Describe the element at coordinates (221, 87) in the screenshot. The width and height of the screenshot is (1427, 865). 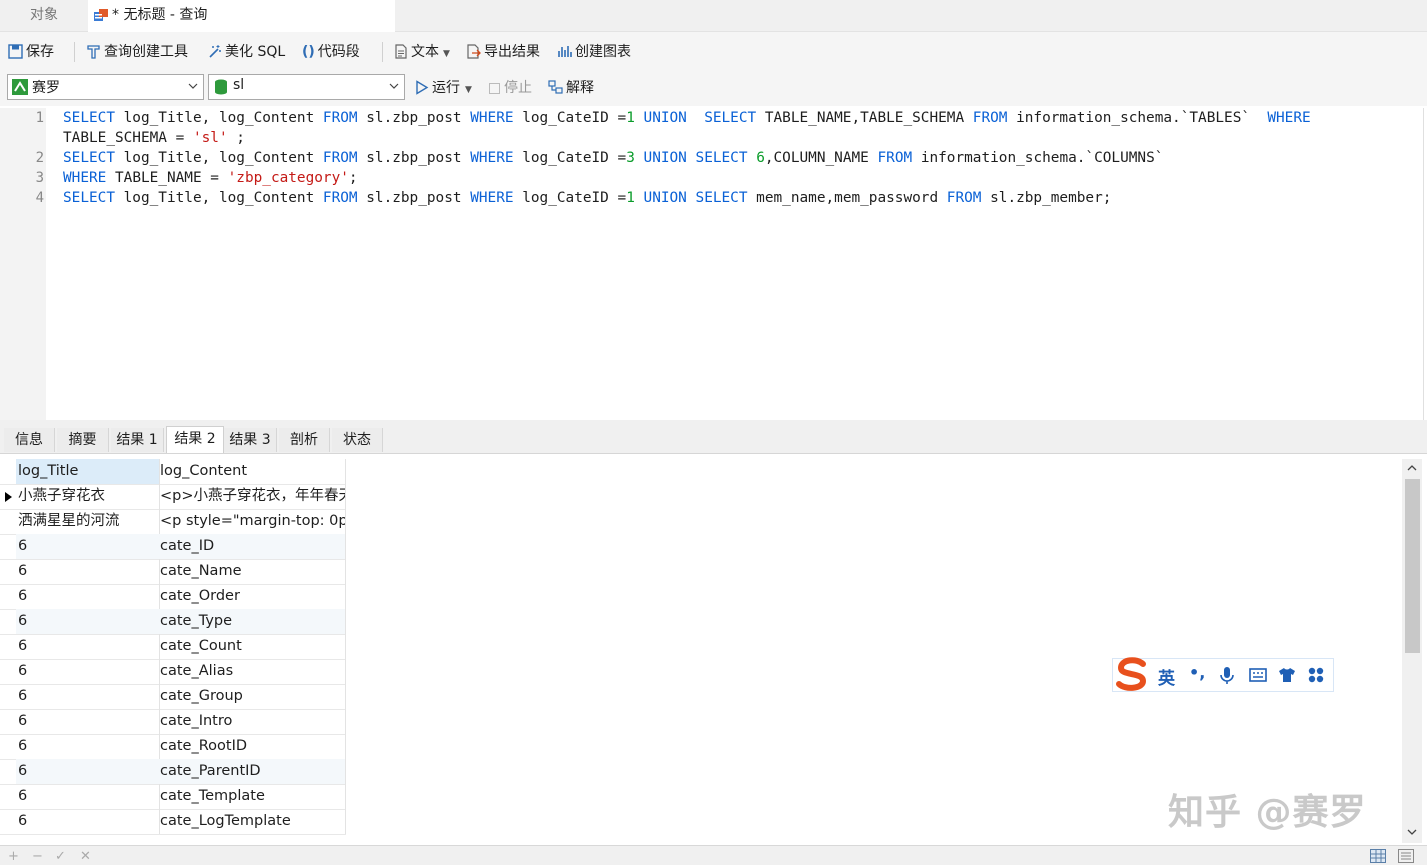
I see `database-icon` at that location.